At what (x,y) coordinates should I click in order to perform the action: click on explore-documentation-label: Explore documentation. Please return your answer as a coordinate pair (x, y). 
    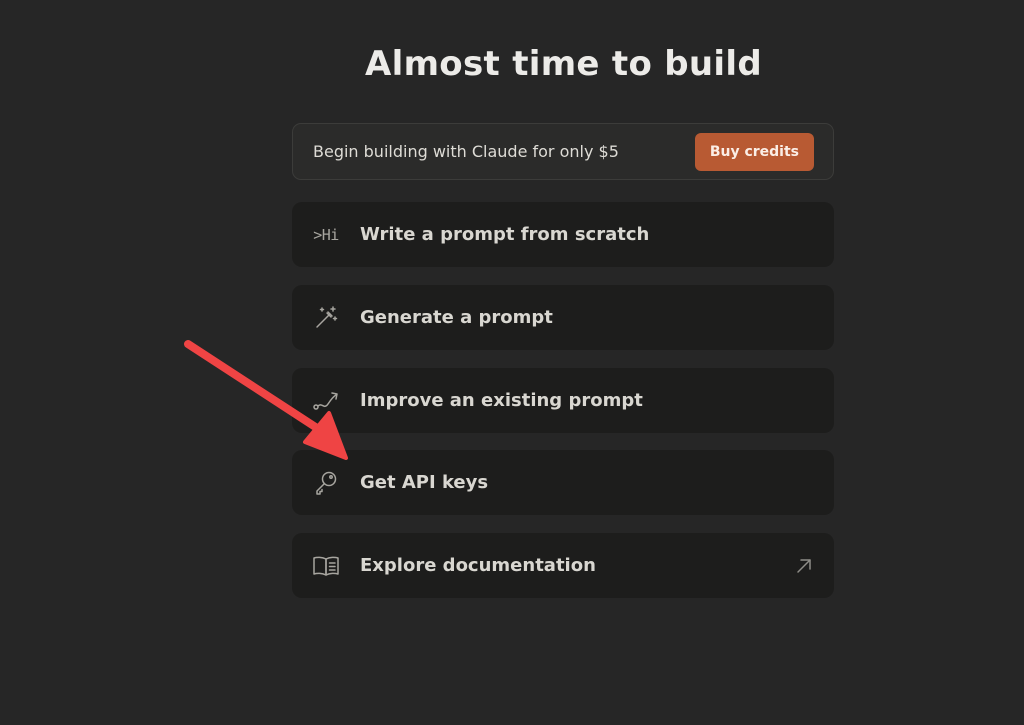
    Looking at the image, I should click on (478, 565).